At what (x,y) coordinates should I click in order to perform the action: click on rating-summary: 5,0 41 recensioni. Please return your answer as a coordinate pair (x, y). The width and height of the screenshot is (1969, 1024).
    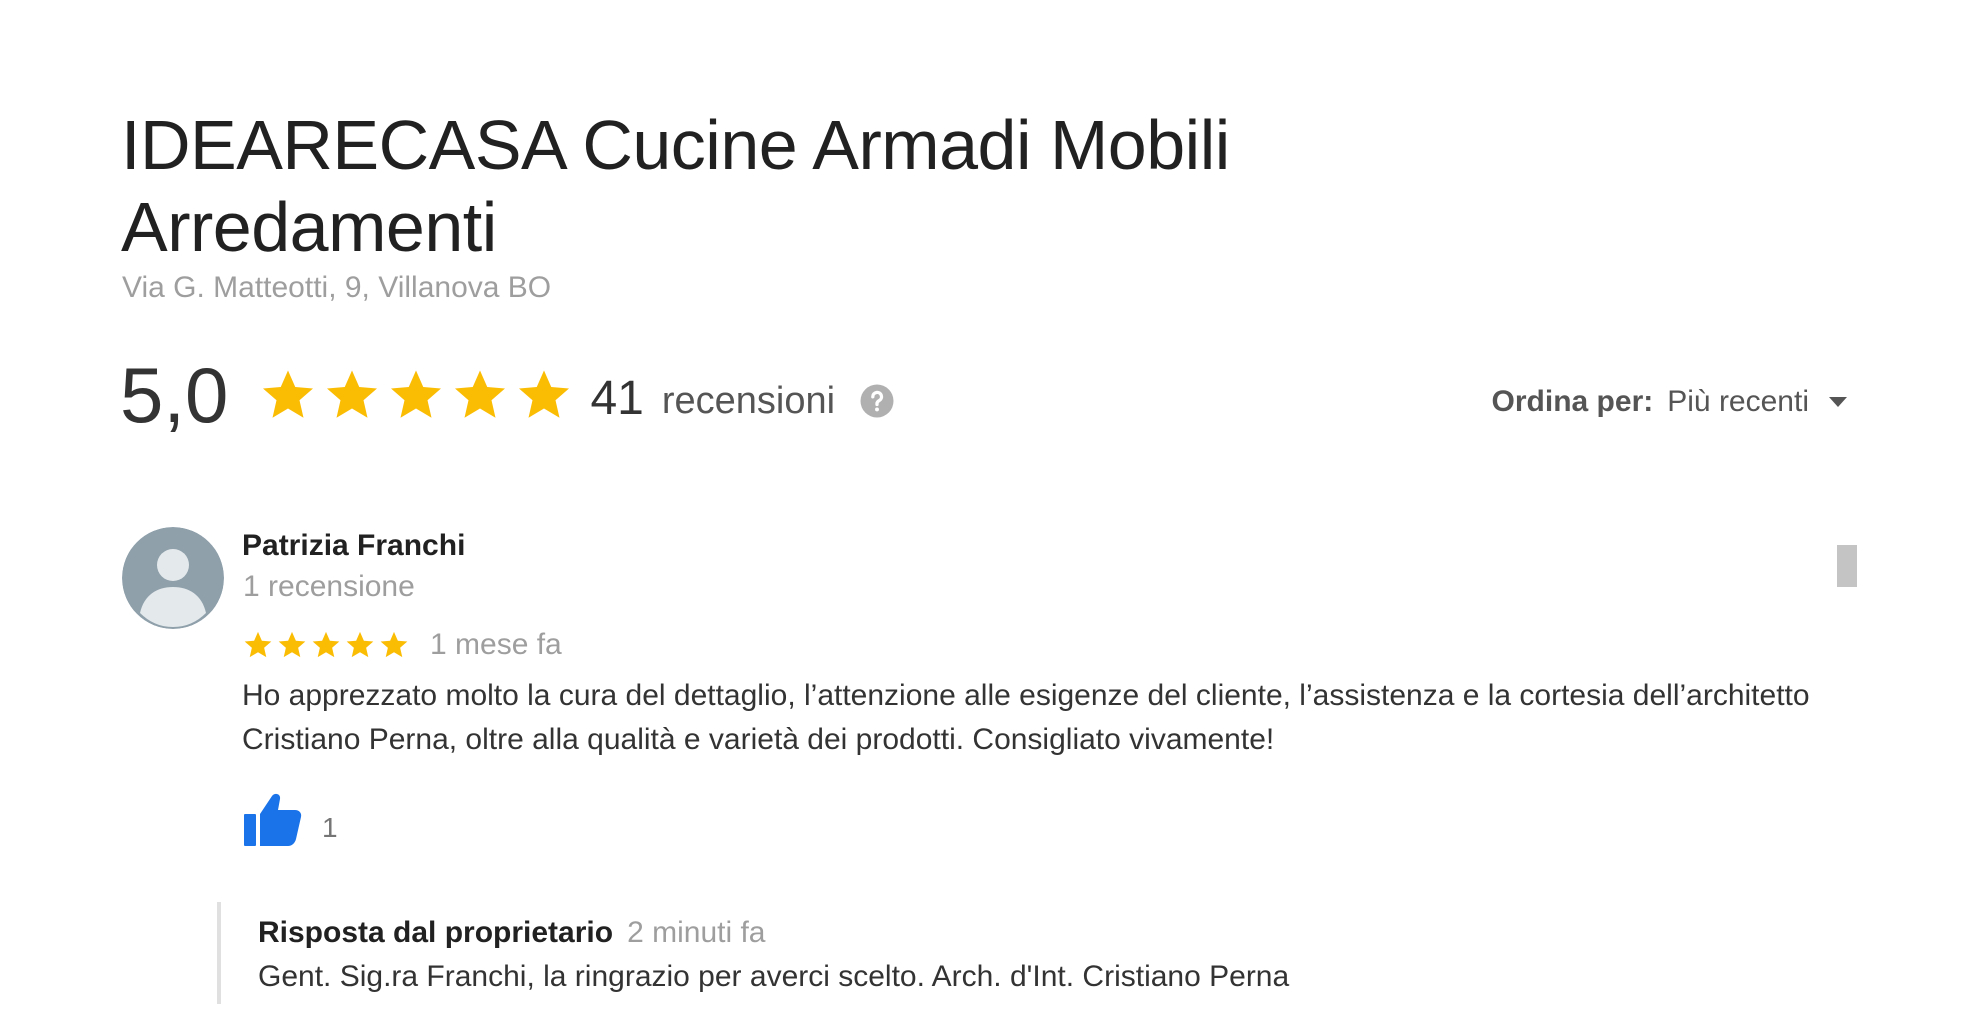
    Looking at the image, I should click on (507, 395).